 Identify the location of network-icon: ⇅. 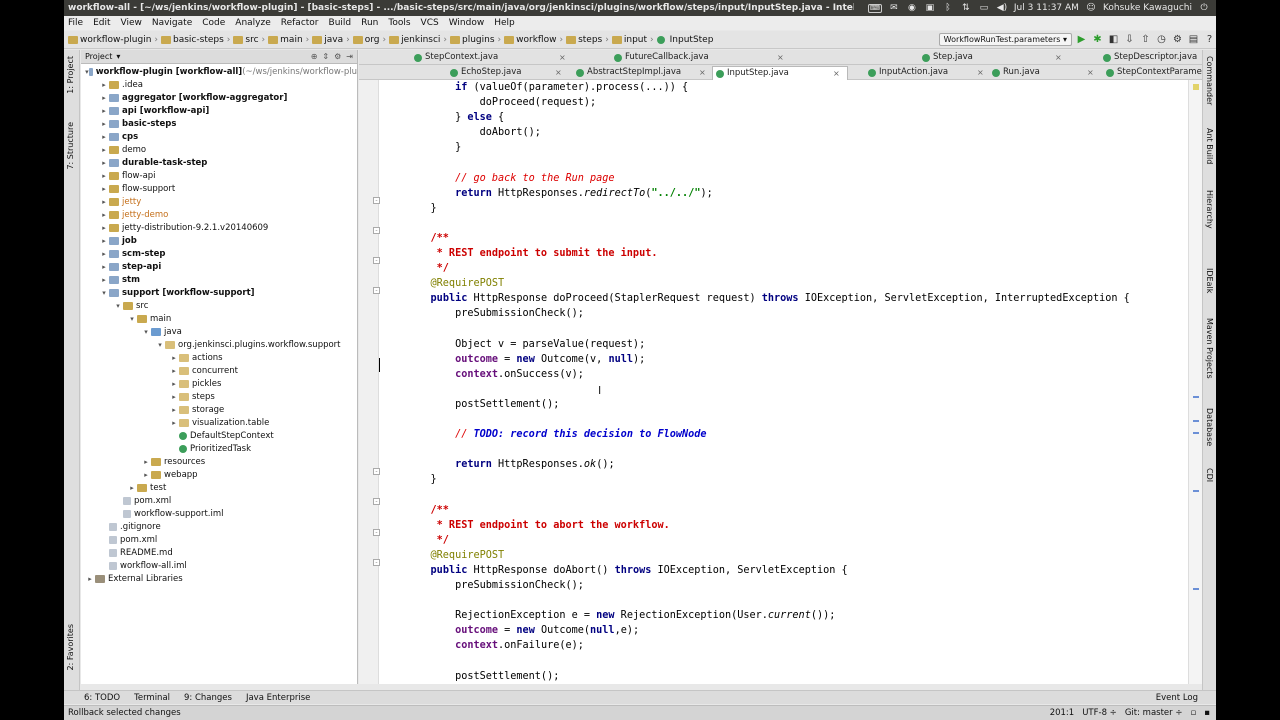
(966, 8).